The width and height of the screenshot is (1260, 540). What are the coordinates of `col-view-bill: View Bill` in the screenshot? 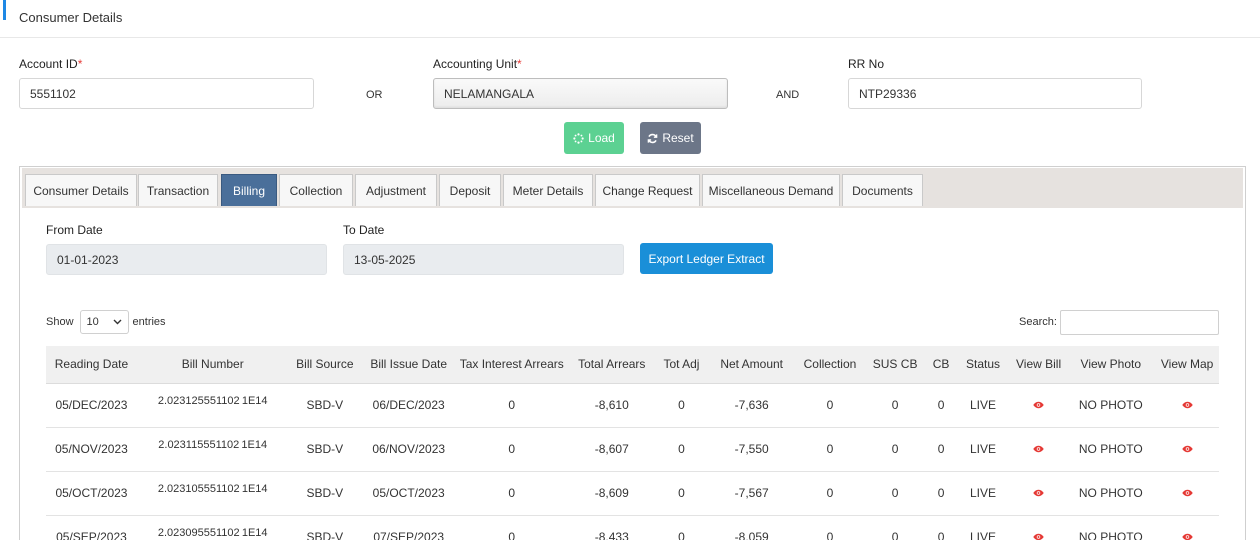 It's located at (1038, 365).